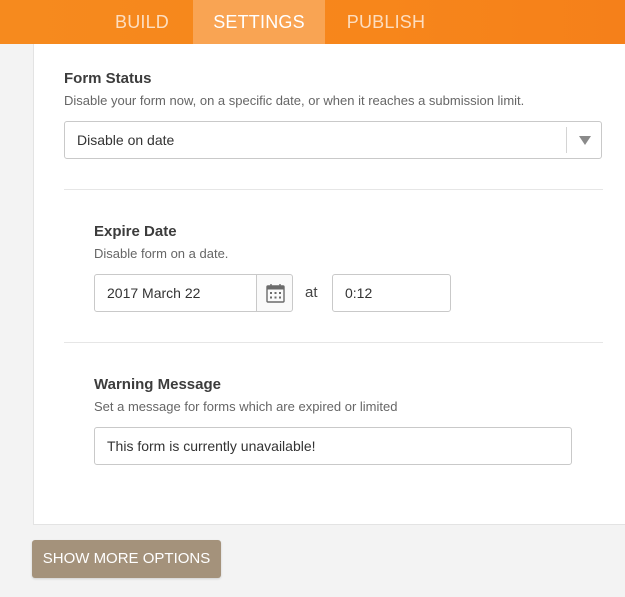 The width and height of the screenshot is (625, 597). I want to click on expire-time-input: 0:12, so click(391, 293).